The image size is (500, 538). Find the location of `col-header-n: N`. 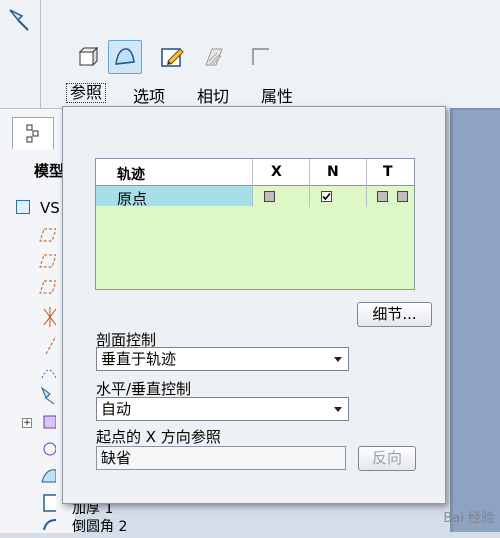

col-header-n: N is located at coordinates (333, 172).